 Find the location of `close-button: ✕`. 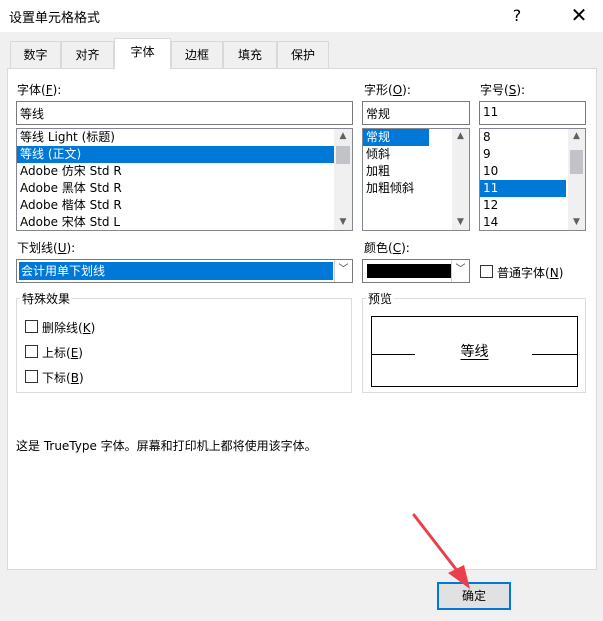

close-button: ✕ is located at coordinates (579, 15).